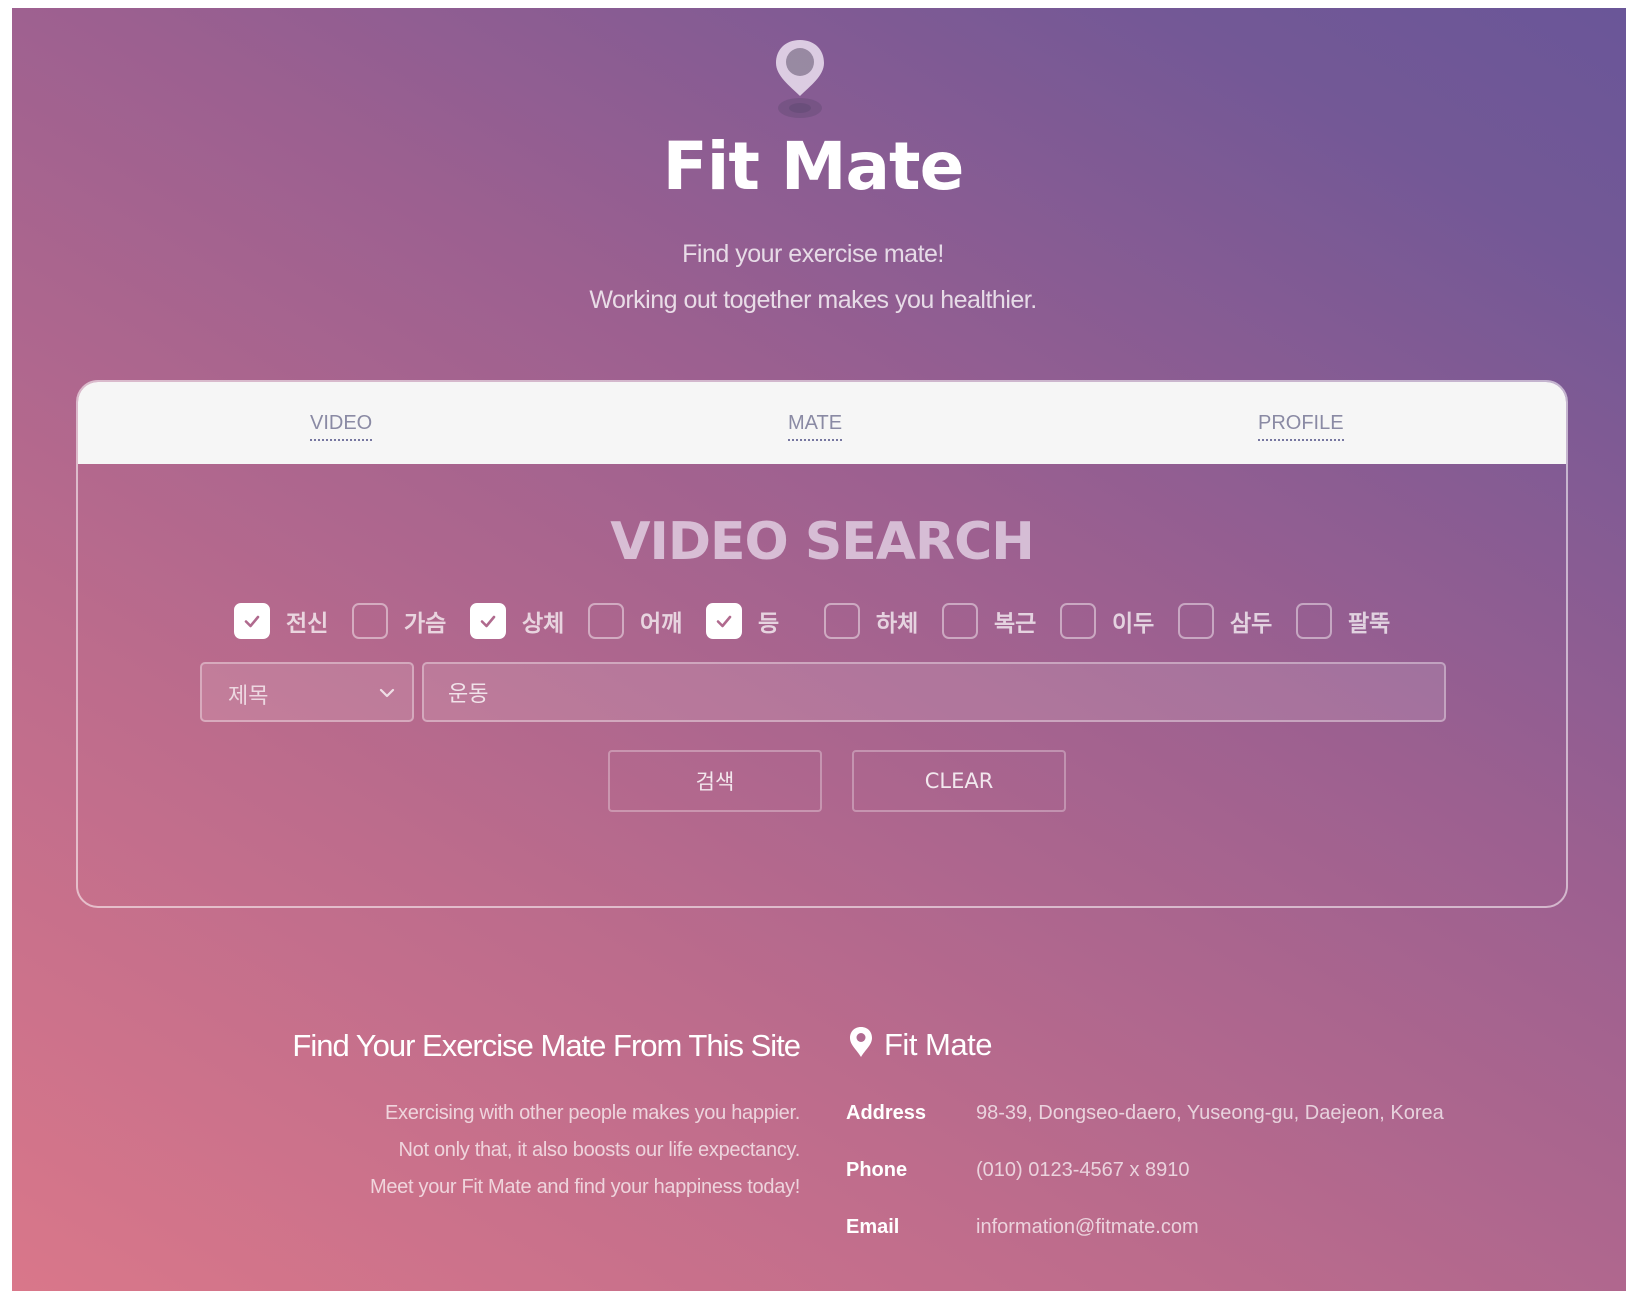 Image resolution: width=1626 pixels, height=1291 pixels. Describe the element at coordinates (1133, 624) in the screenshot. I see `category-label: 이두` at that location.